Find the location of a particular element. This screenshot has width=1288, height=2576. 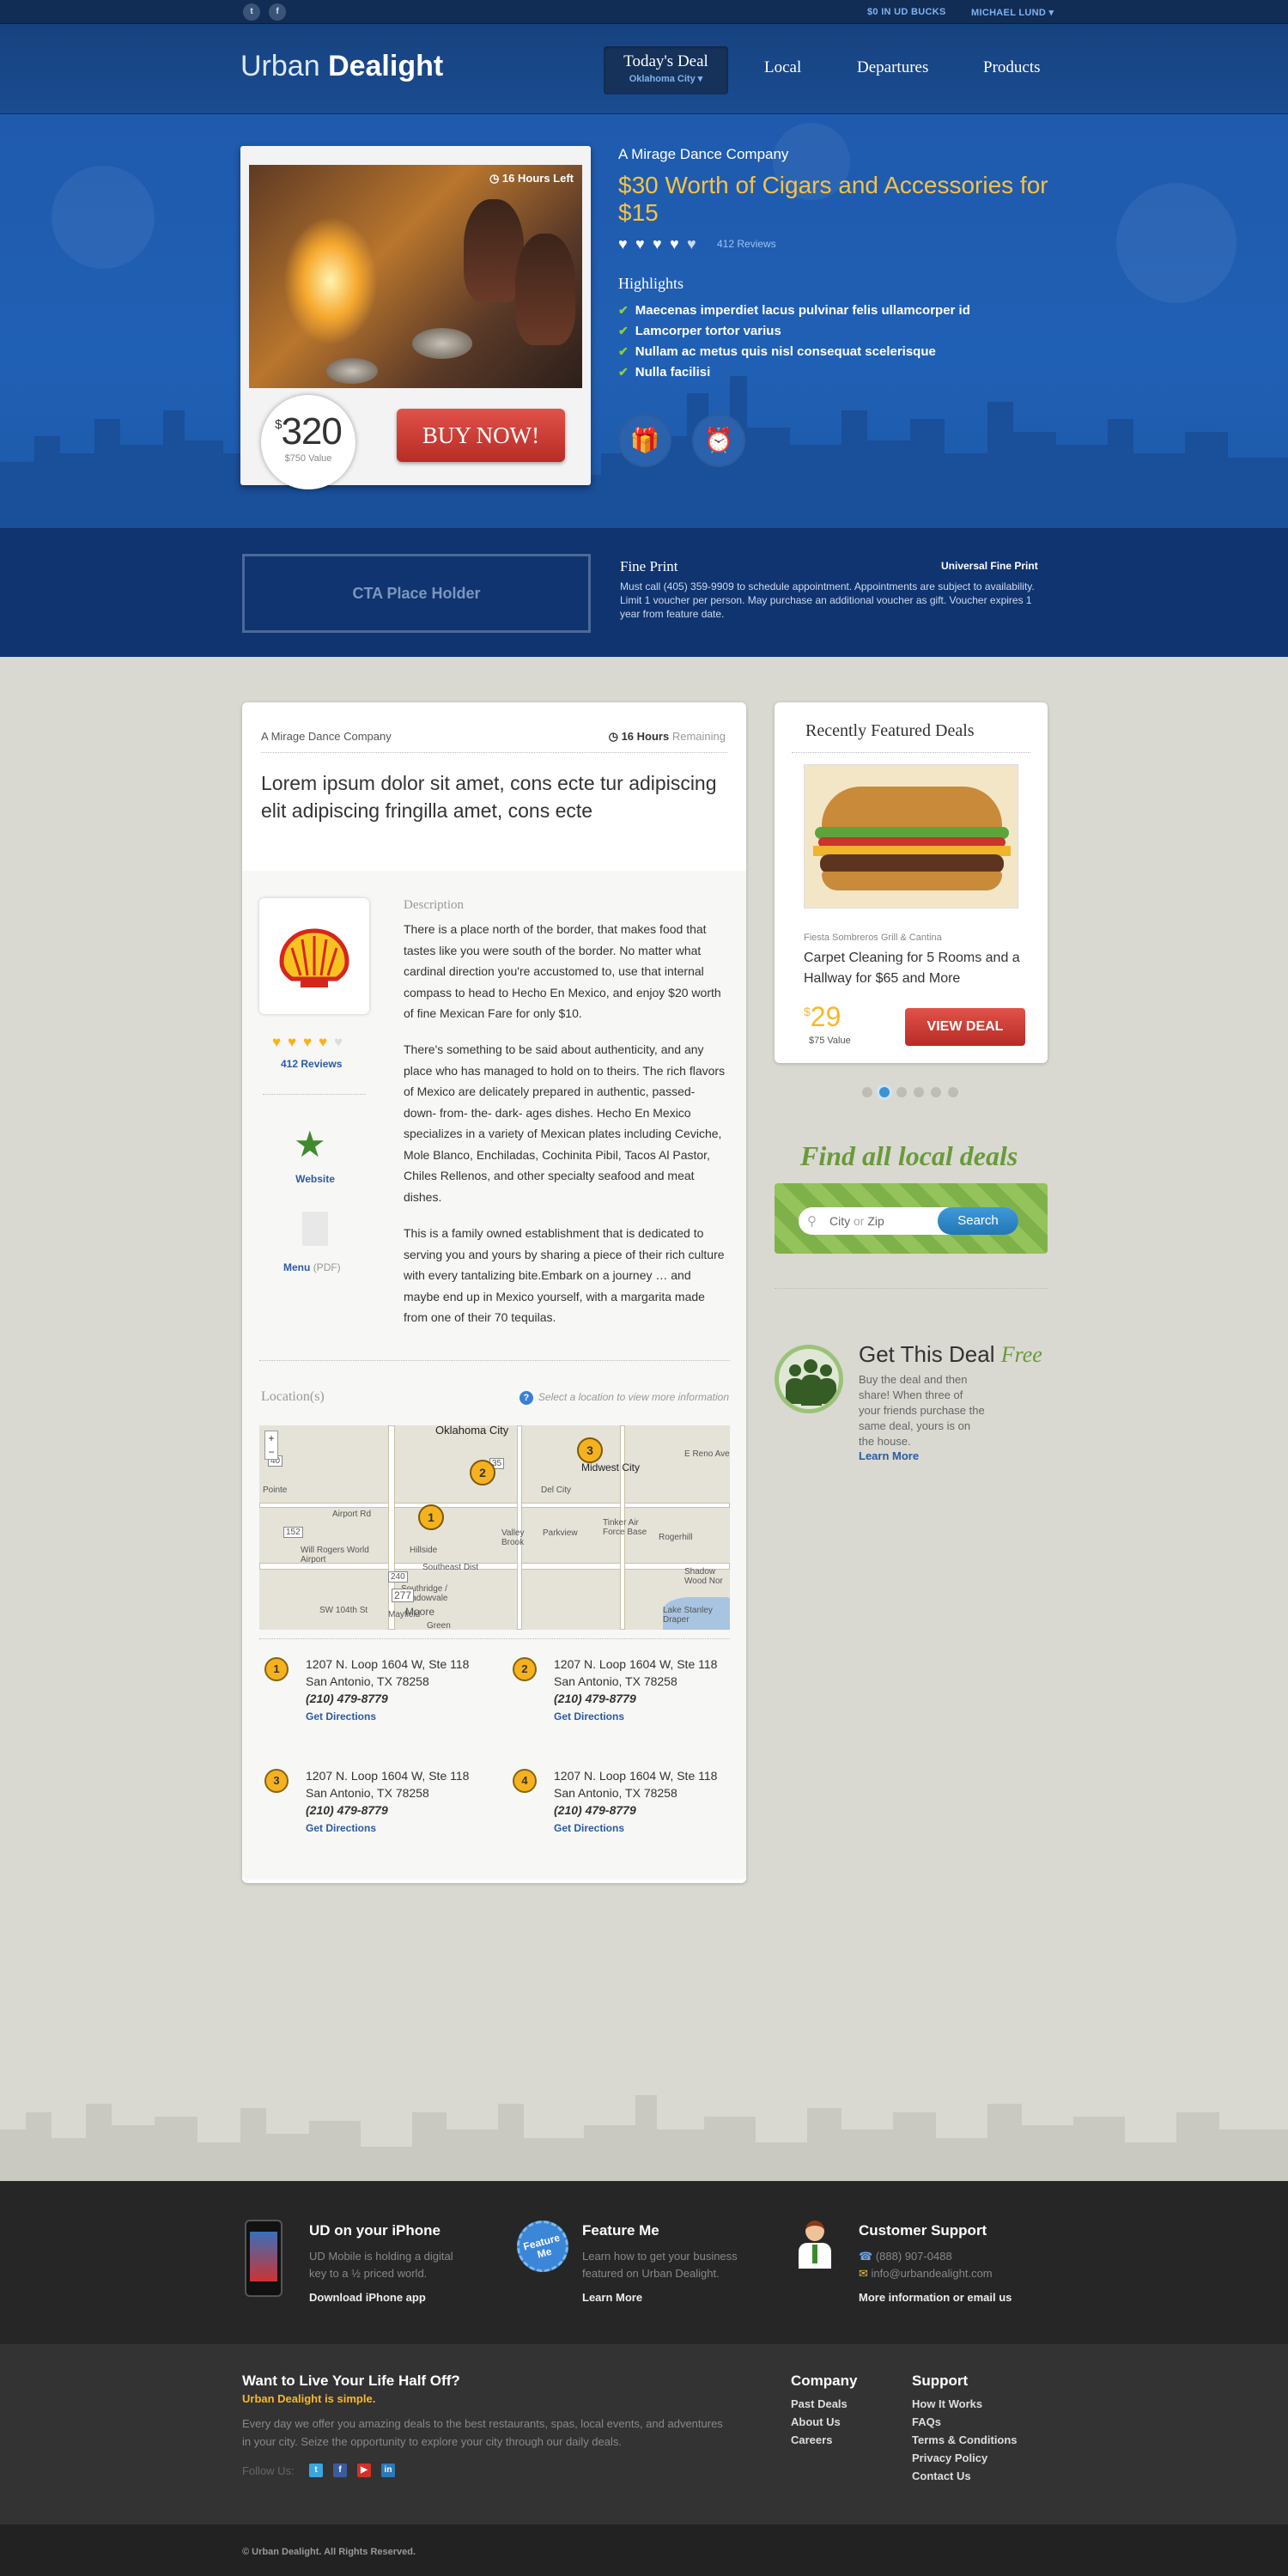

featured-deal-image is located at coordinates (911, 836).